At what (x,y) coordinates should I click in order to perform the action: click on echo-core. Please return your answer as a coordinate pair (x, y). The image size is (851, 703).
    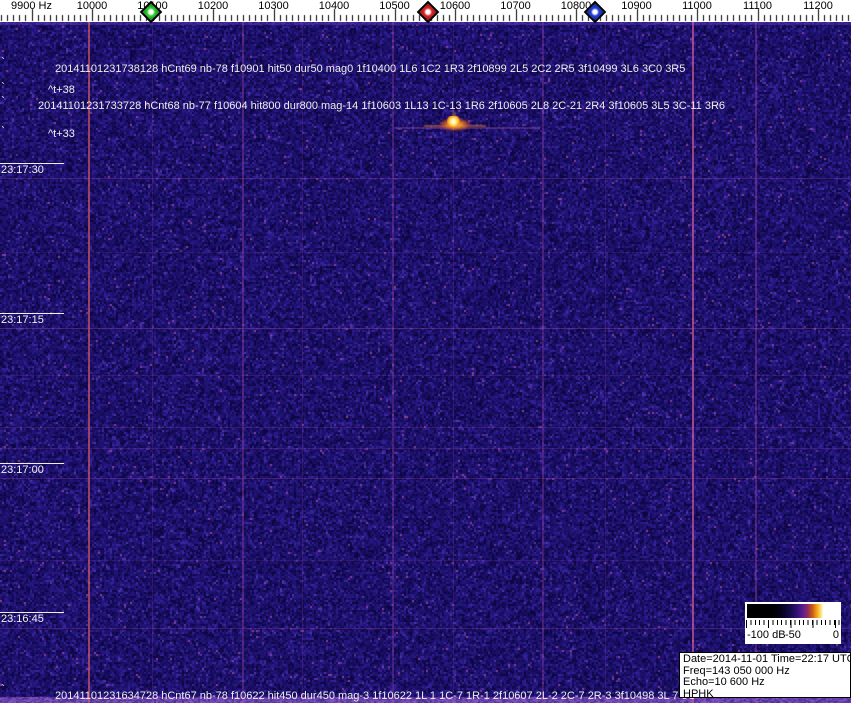
    Looking at the image, I should click on (453, 121).